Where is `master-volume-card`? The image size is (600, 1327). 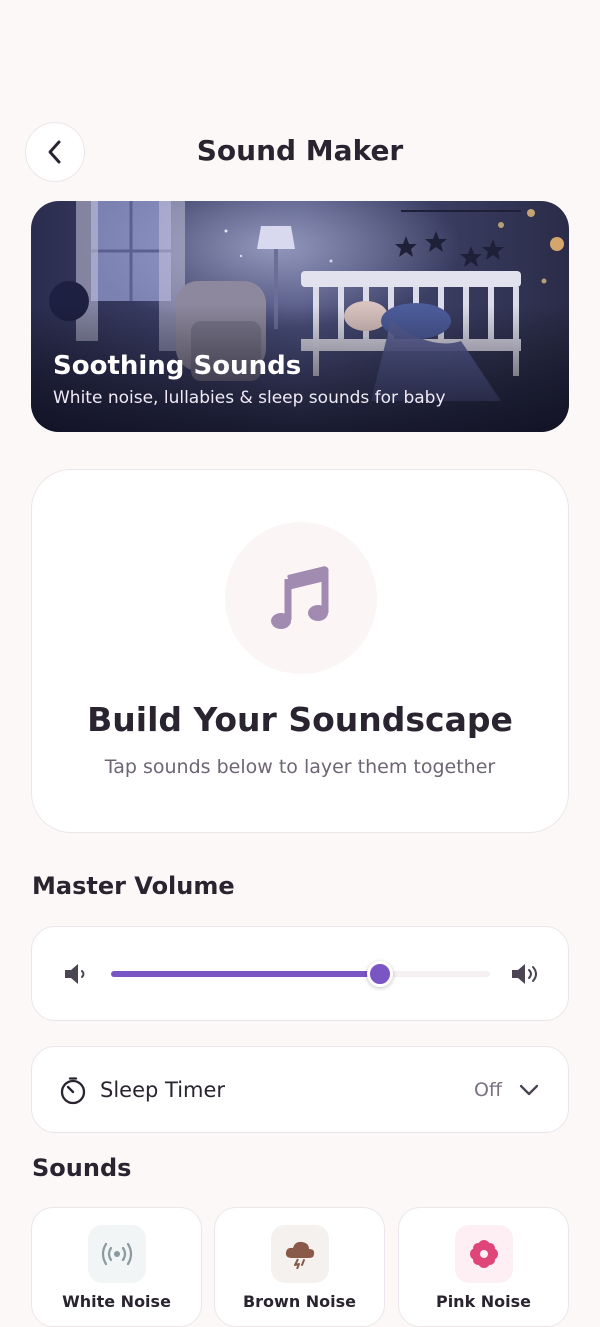
master-volume-card is located at coordinates (300, 973).